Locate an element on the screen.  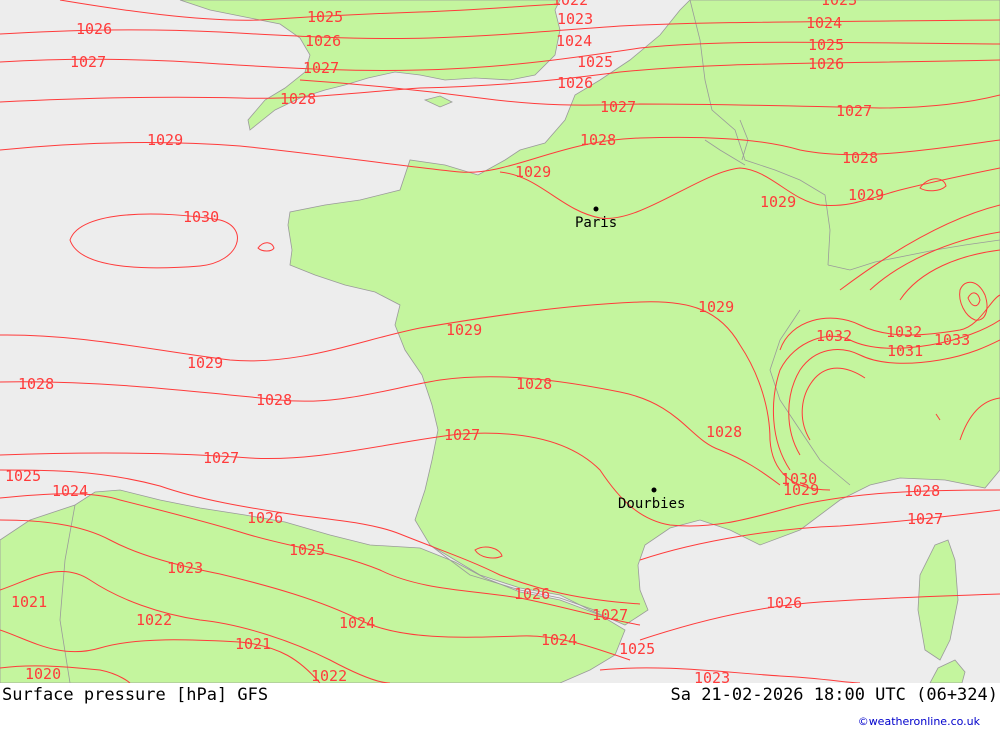
credit-link: ©weatheronline.co.uk is located at coordinates (919, 721).